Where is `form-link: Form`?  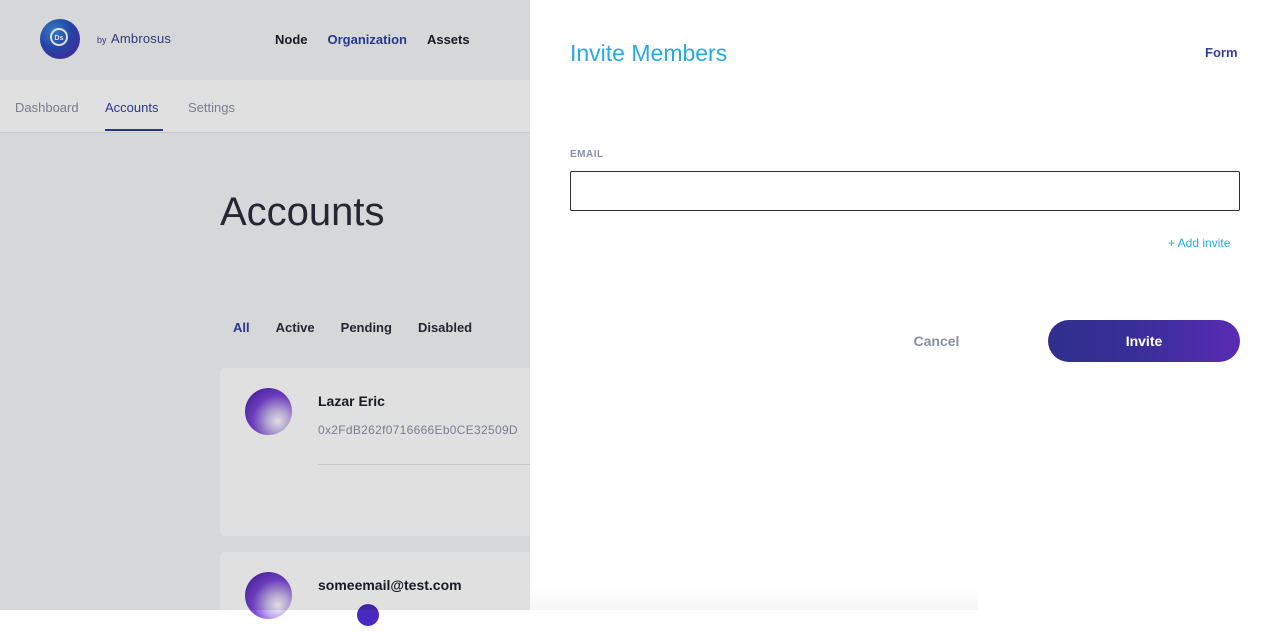 form-link: Form is located at coordinates (1221, 52).